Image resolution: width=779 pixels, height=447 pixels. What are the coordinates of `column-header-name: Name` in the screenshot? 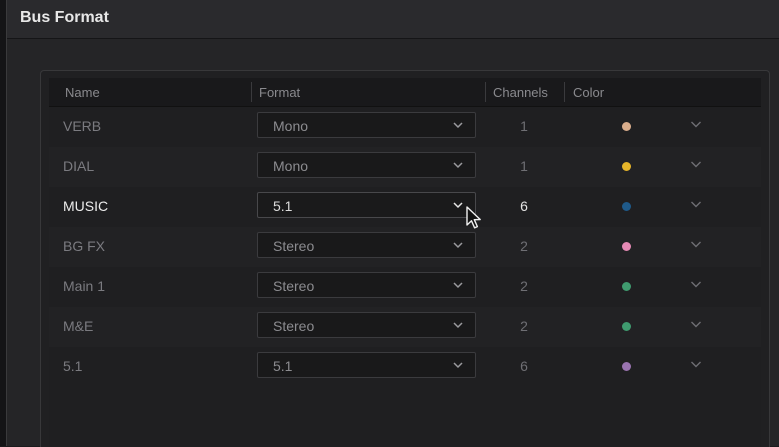 It's located at (82, 92).